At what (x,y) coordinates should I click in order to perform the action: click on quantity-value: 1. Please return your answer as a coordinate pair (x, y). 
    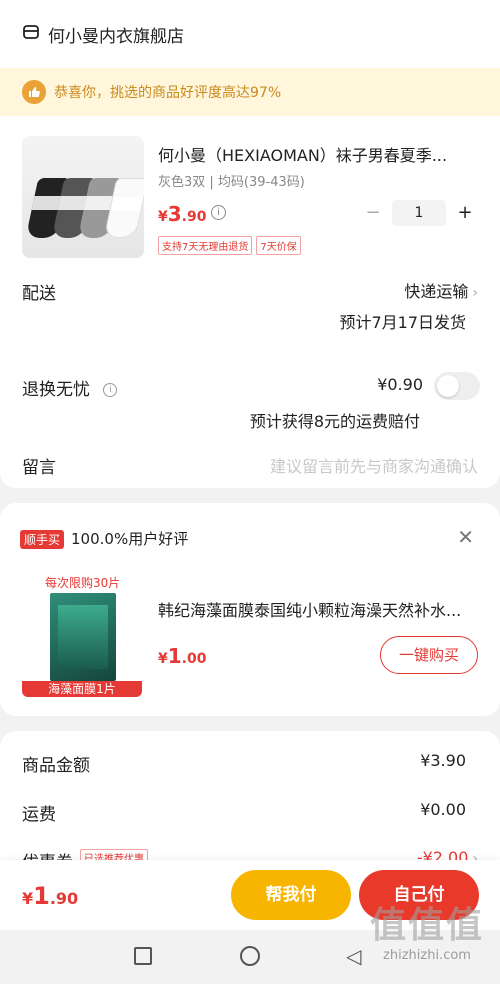
    Looking at the image, I should click on (419, 213).